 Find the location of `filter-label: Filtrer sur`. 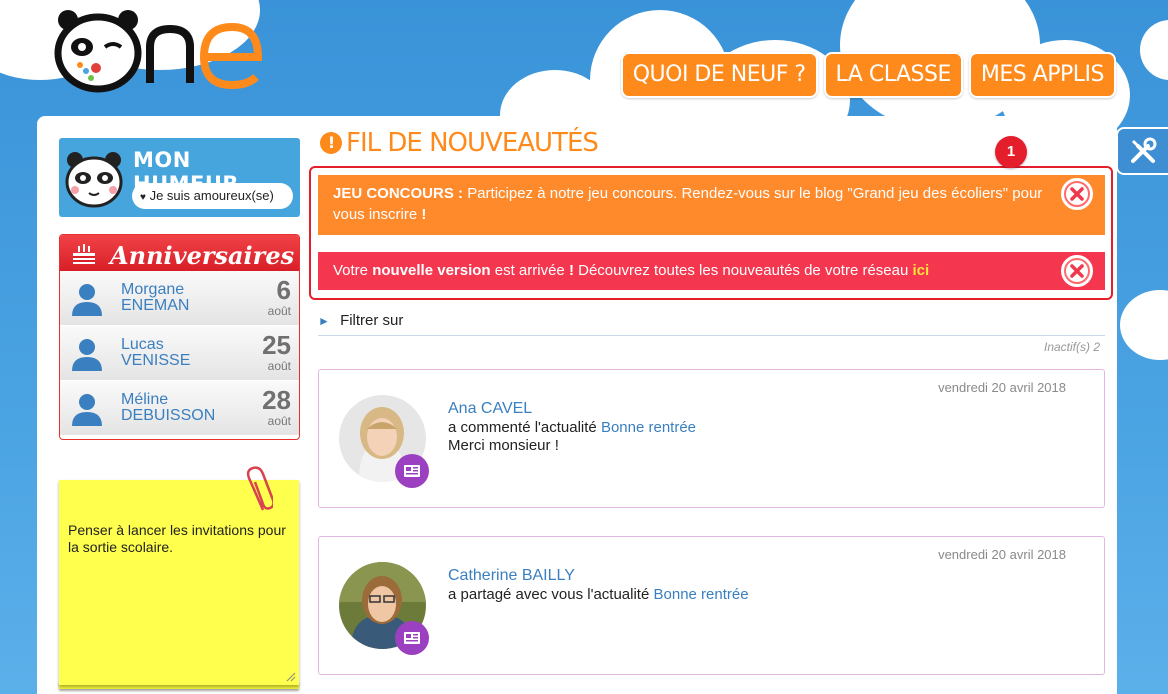

filter-label: Filtrer sur is located at coordinates (372, 320).